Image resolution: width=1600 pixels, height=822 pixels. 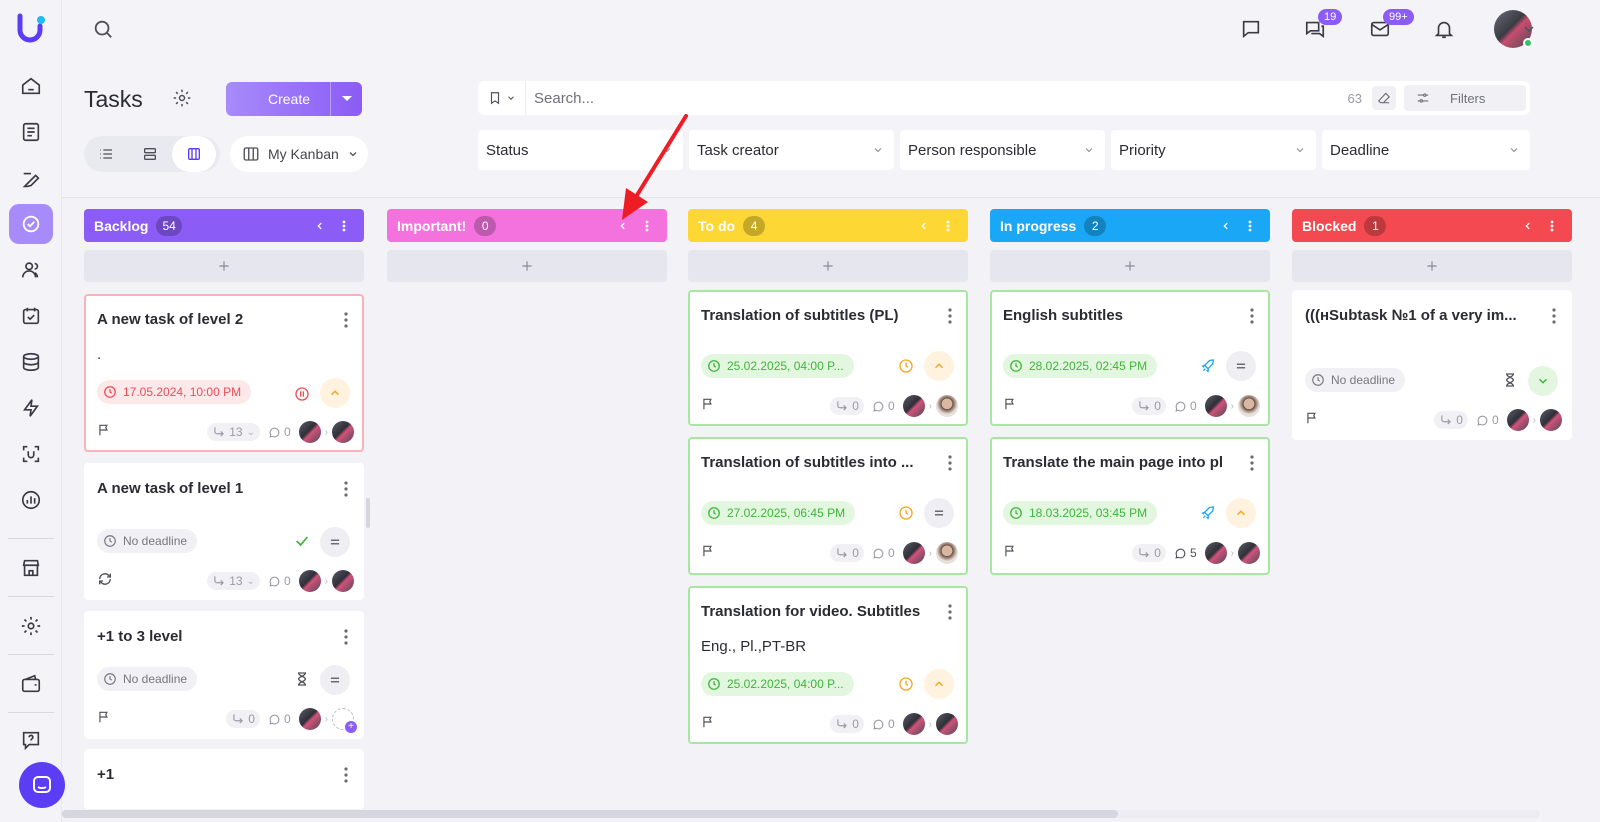 What do you see at coordinates (1384, 98) in the screenshot?
I see `clear-search-icon` at bounding box center [1384, 98].